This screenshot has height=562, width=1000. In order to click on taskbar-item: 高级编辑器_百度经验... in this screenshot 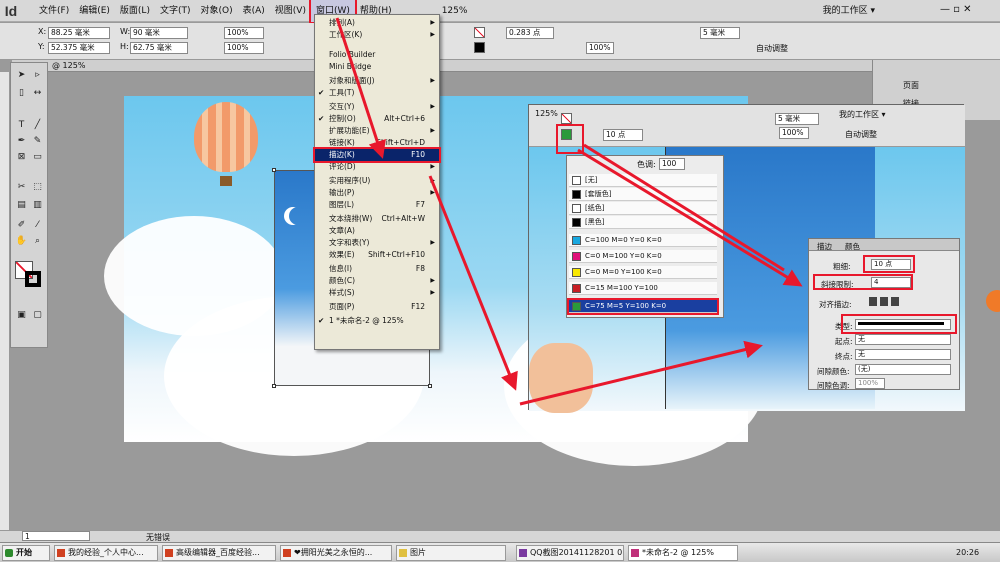, I will do `click(219, 553)`.